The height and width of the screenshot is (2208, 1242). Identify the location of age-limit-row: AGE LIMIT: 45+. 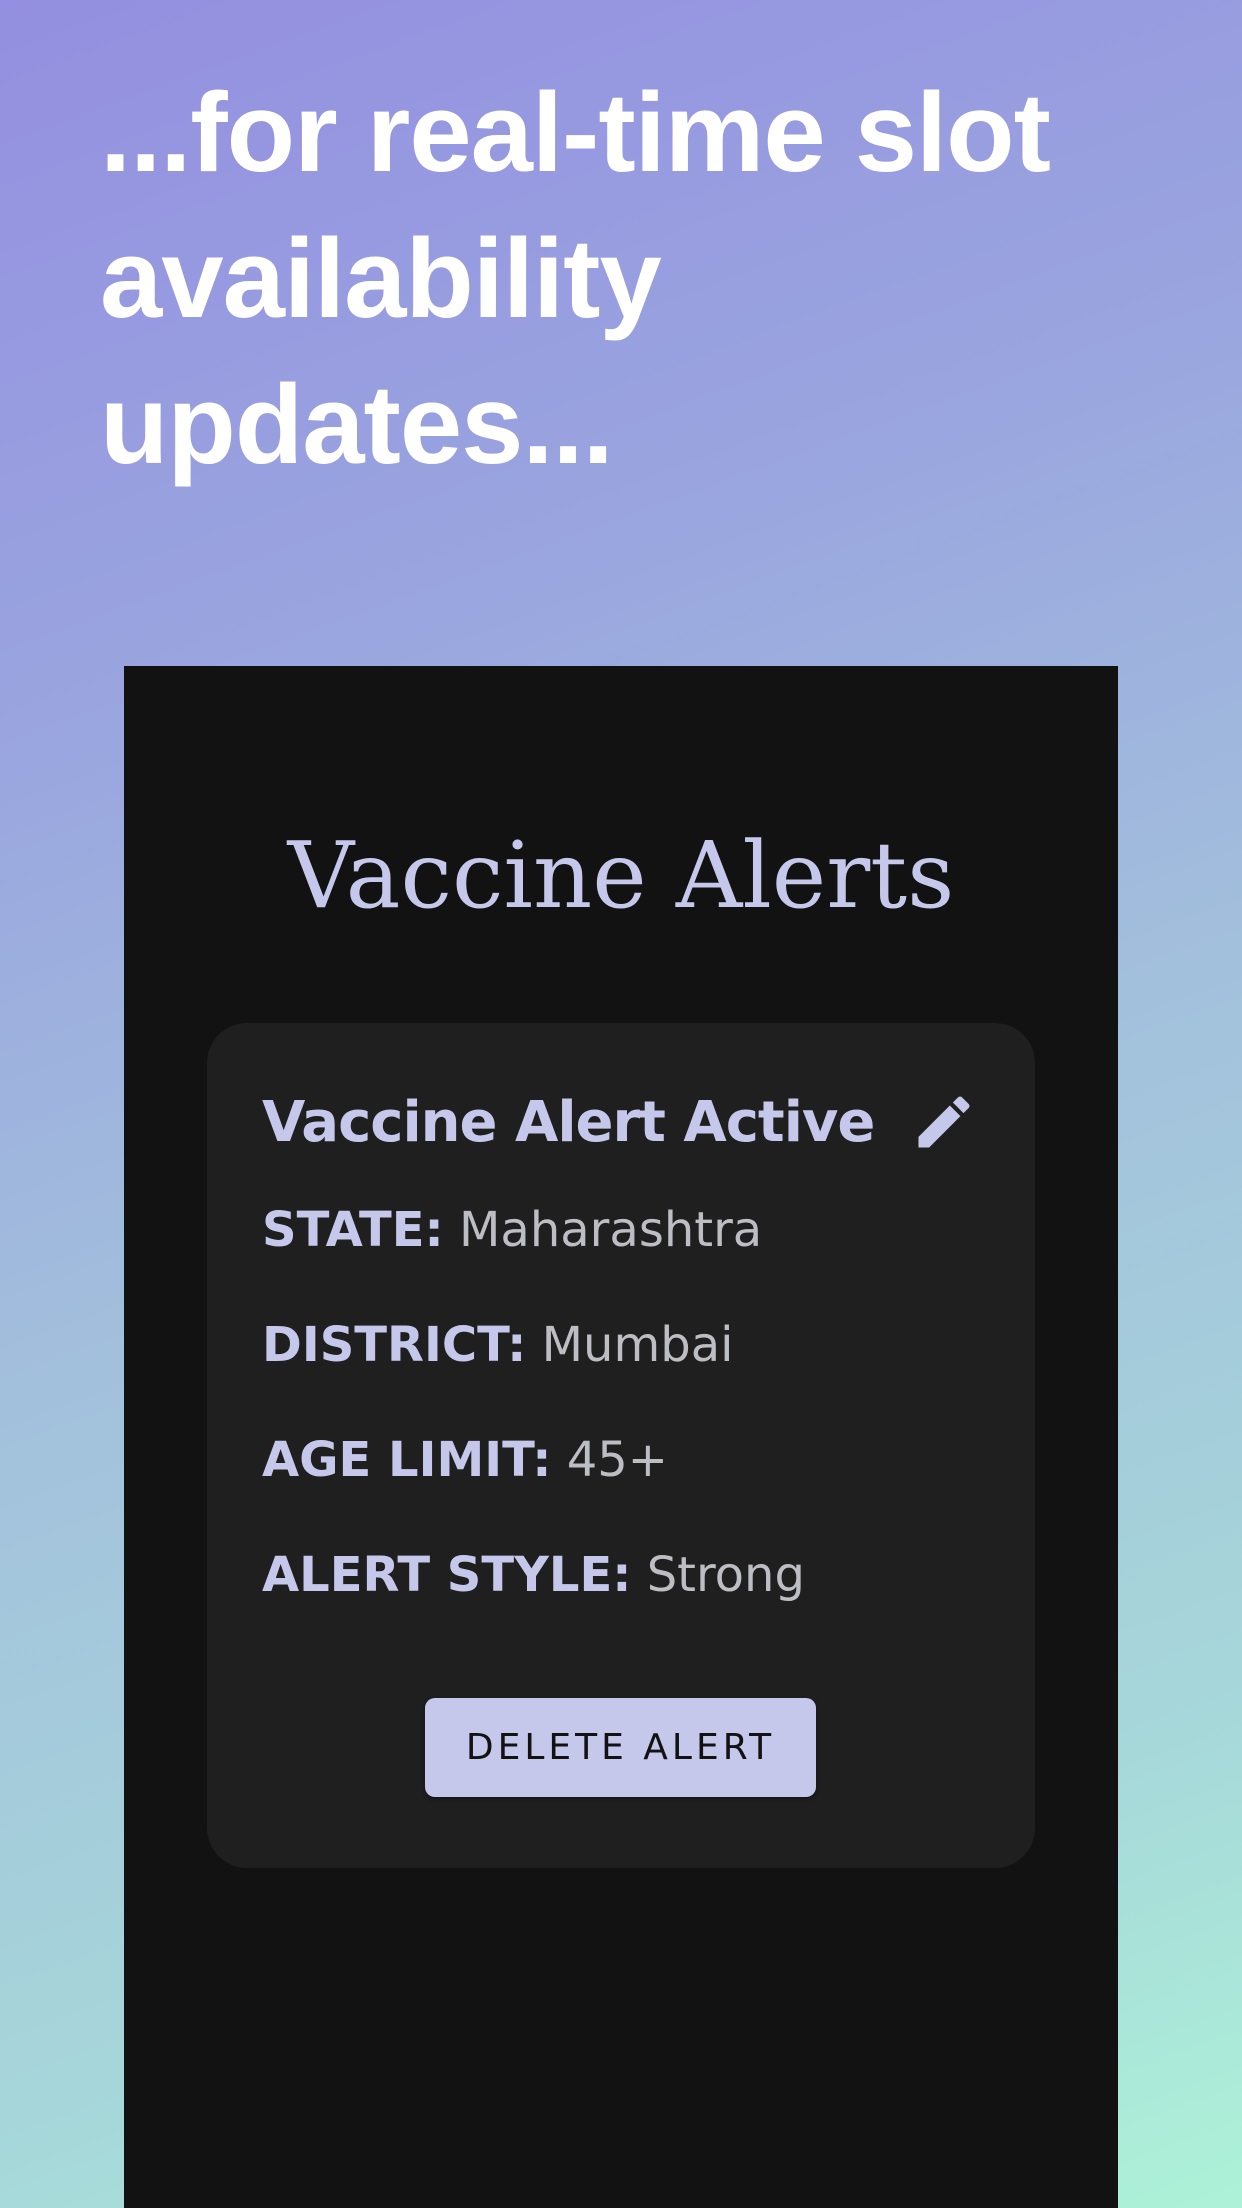
(465, 1460).